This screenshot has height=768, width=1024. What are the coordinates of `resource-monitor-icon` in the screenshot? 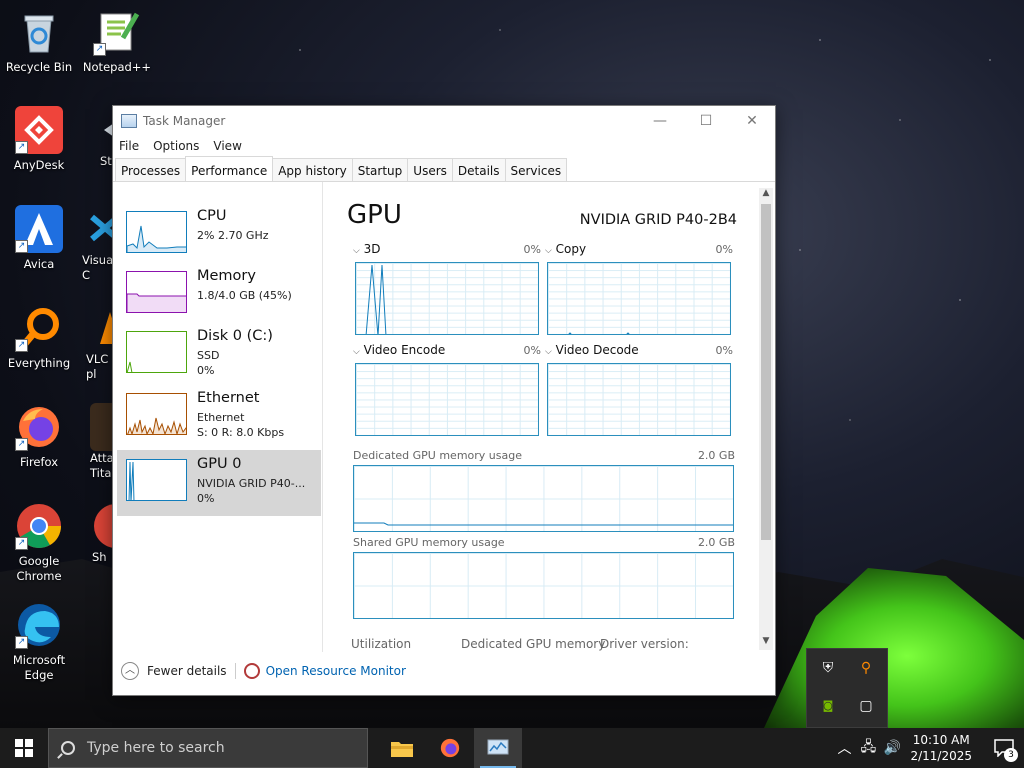 It's located at (251, 671).